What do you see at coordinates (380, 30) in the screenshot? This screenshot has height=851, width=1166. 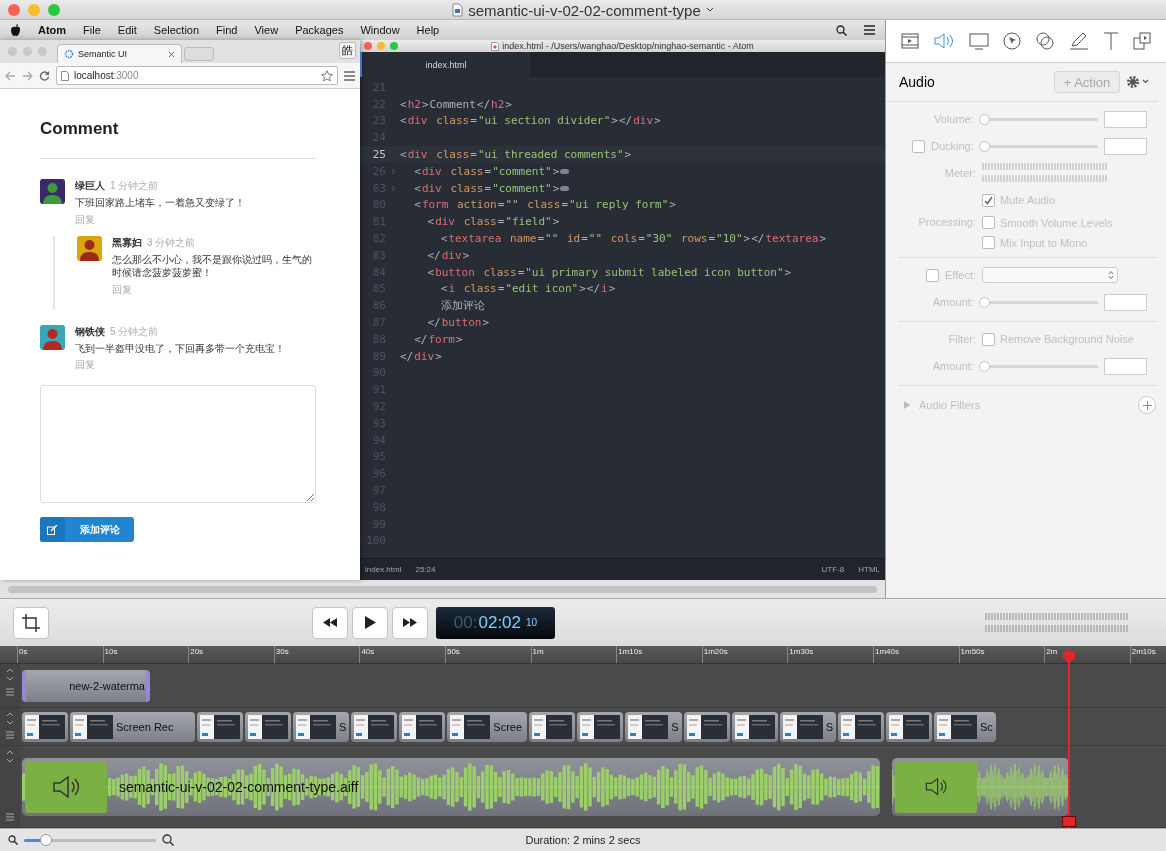 I see `menu-item: Window` at bounding box center [380, 30].